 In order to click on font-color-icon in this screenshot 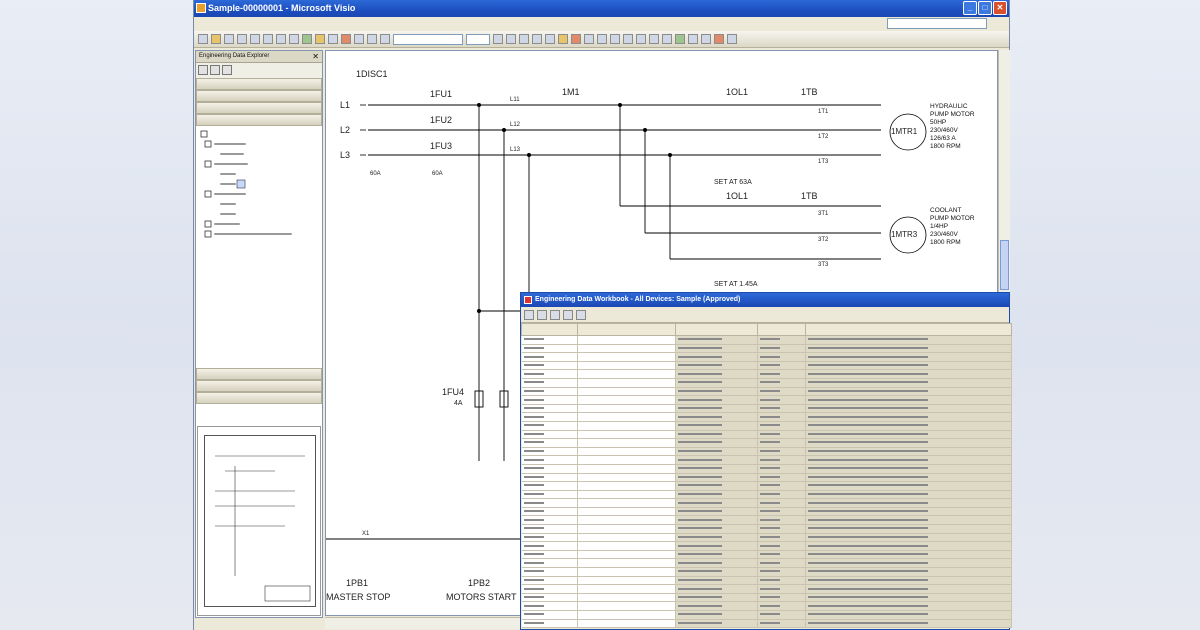, I will do `click(576, 39)`.